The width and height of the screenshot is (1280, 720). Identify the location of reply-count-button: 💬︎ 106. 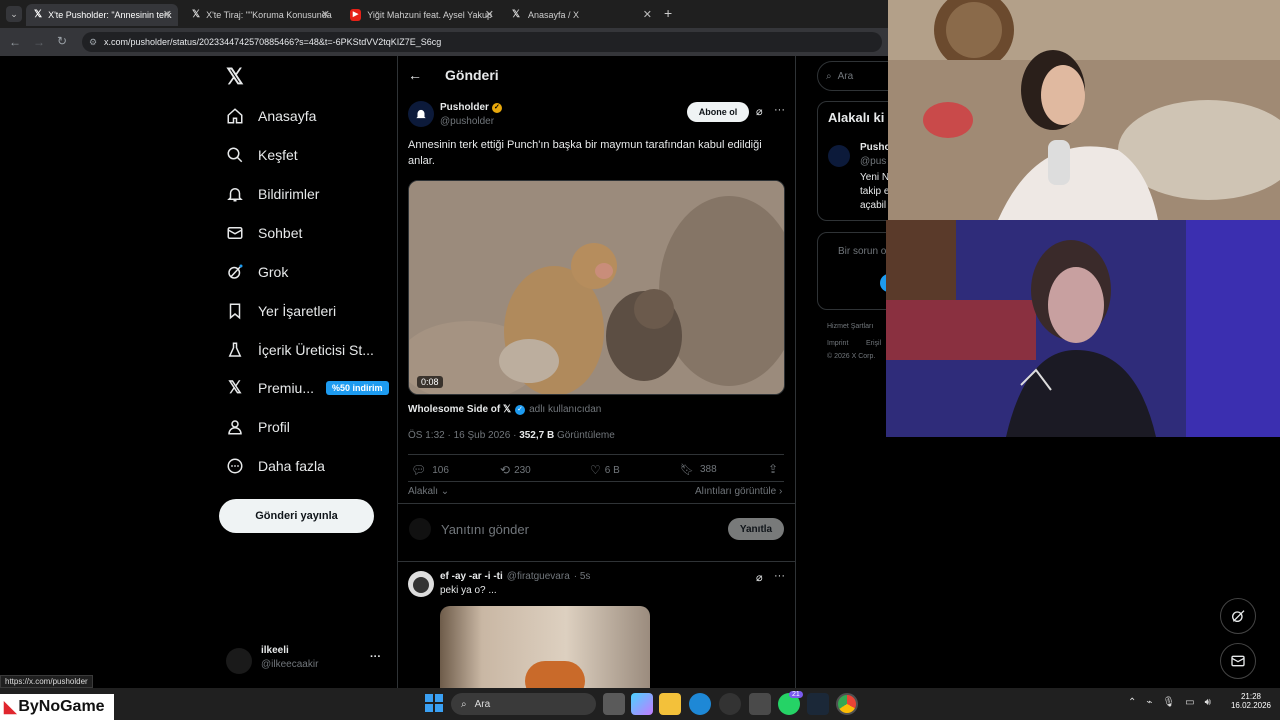
(430, 470).